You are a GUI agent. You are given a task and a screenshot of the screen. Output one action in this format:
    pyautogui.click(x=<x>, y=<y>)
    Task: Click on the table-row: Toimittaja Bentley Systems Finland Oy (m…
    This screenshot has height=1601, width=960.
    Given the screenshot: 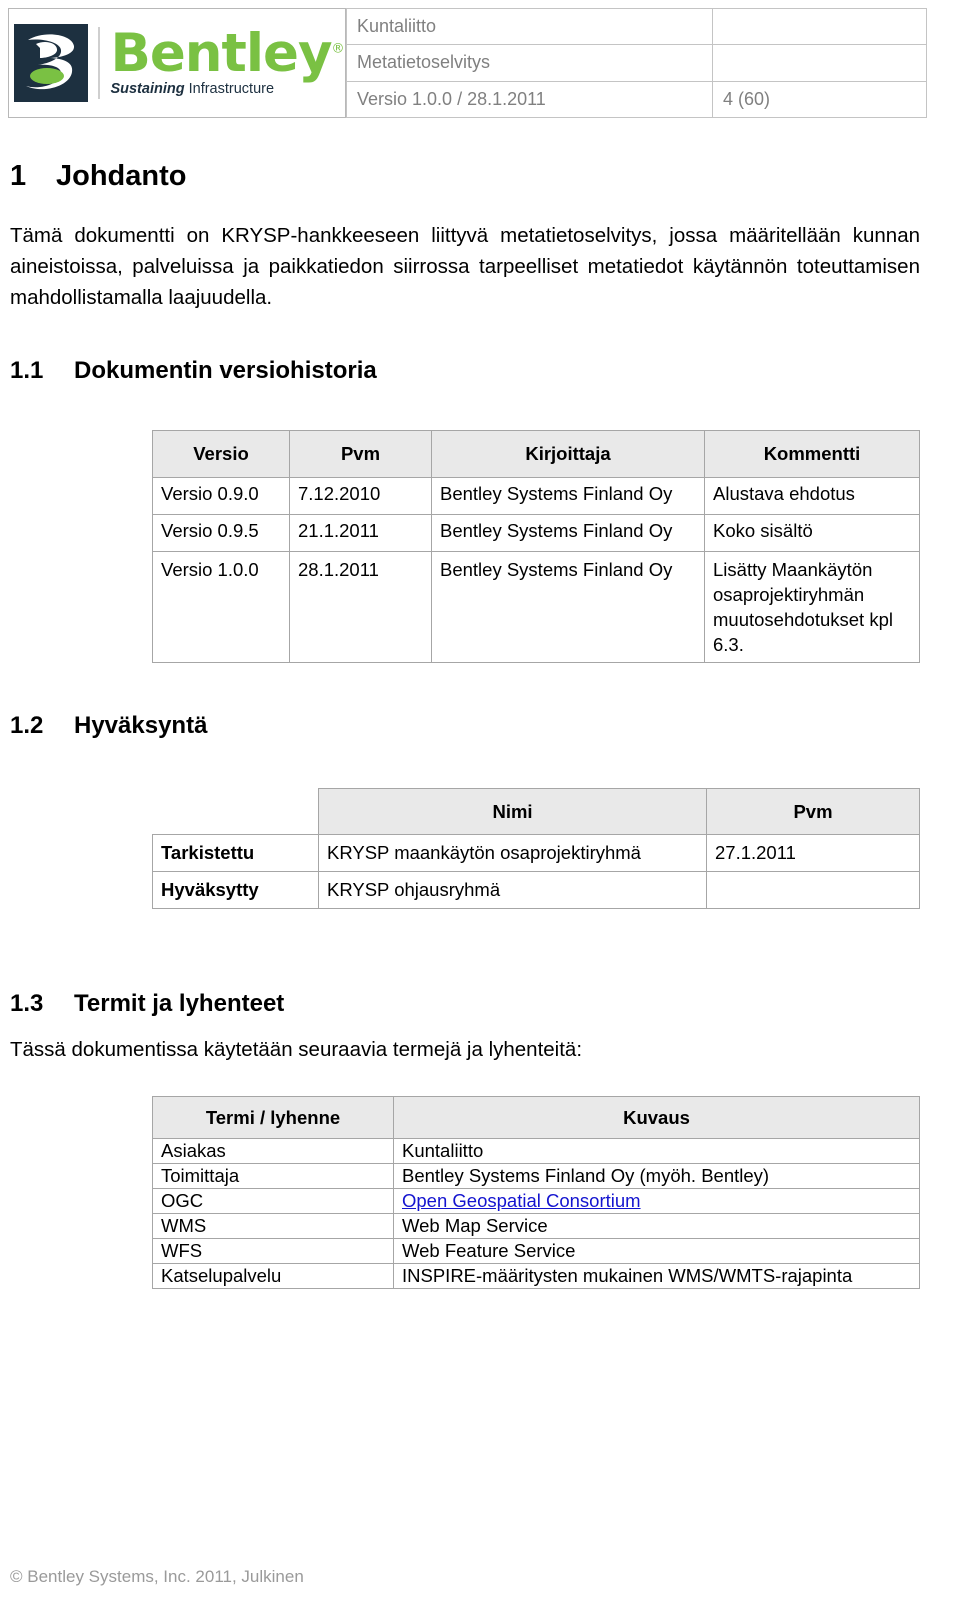 What is the action you would take?
    pyautogui.click(x=536, y=1176)
    